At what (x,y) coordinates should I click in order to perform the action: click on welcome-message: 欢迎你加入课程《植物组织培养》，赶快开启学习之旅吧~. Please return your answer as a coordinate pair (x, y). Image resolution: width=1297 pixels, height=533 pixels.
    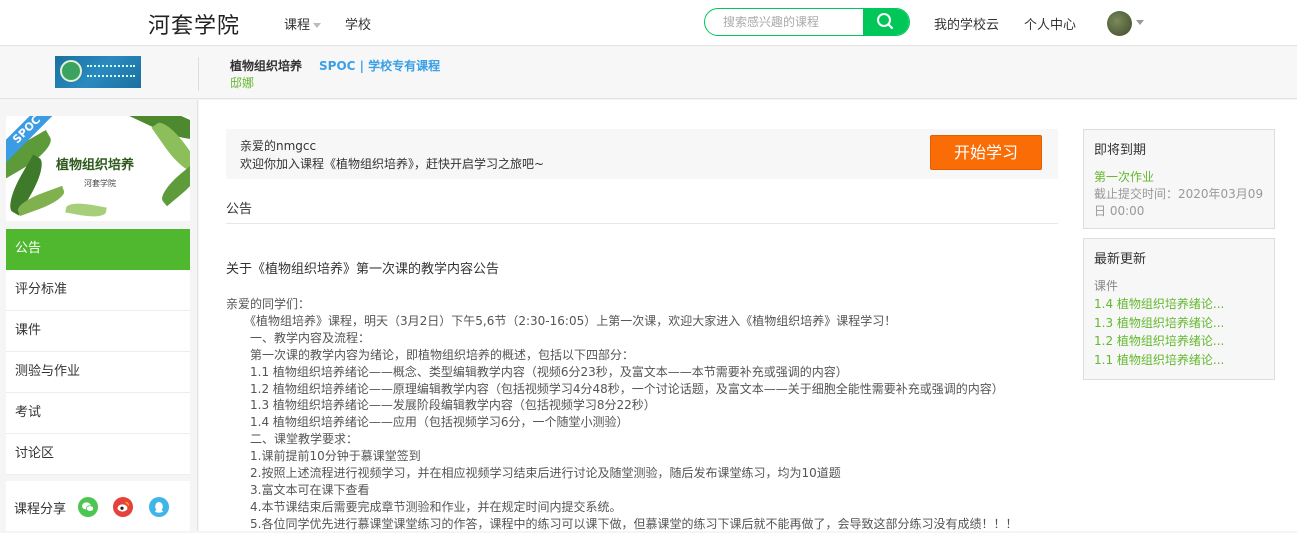
    Looking at the image, I should click on (392, 164).